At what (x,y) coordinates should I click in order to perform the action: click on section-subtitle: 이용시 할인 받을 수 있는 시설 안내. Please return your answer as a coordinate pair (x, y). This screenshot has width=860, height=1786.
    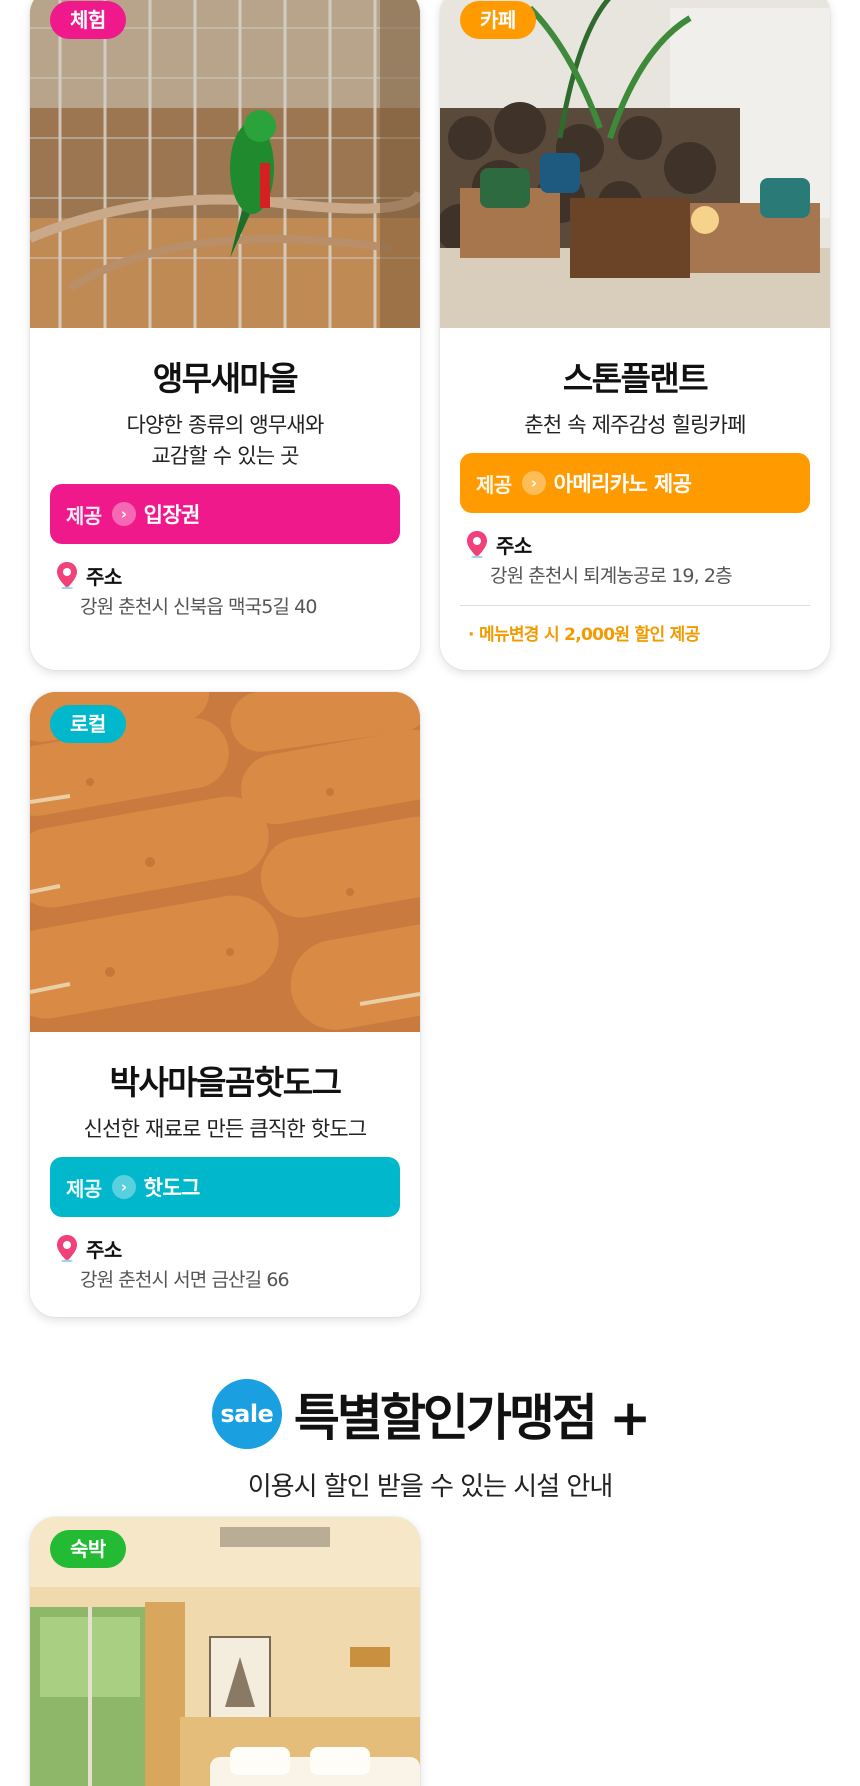
    Looking at the image, I should click on (430, 1487).